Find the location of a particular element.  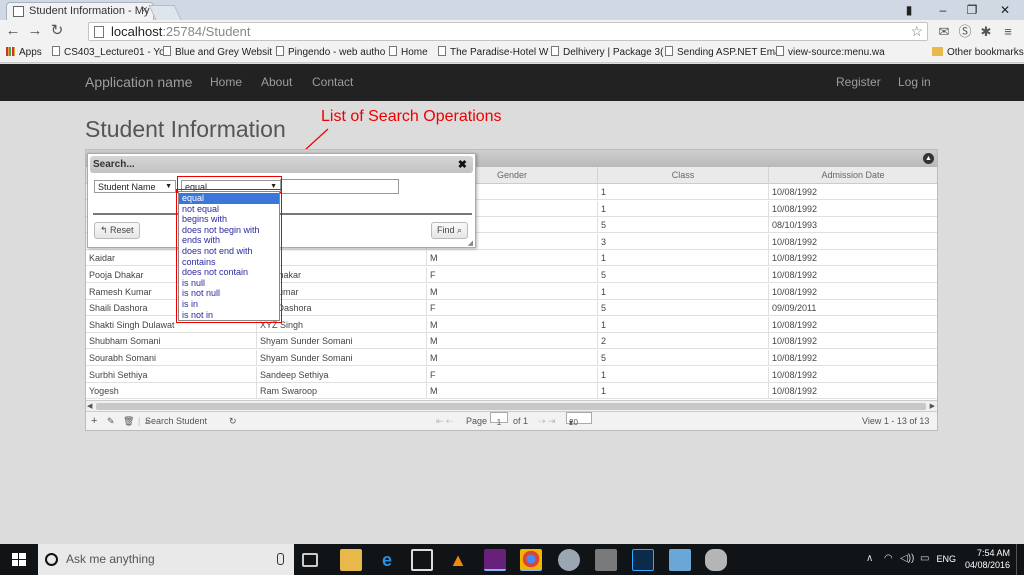

wifi-icon: ◠ is located at coordinates (888, 558).